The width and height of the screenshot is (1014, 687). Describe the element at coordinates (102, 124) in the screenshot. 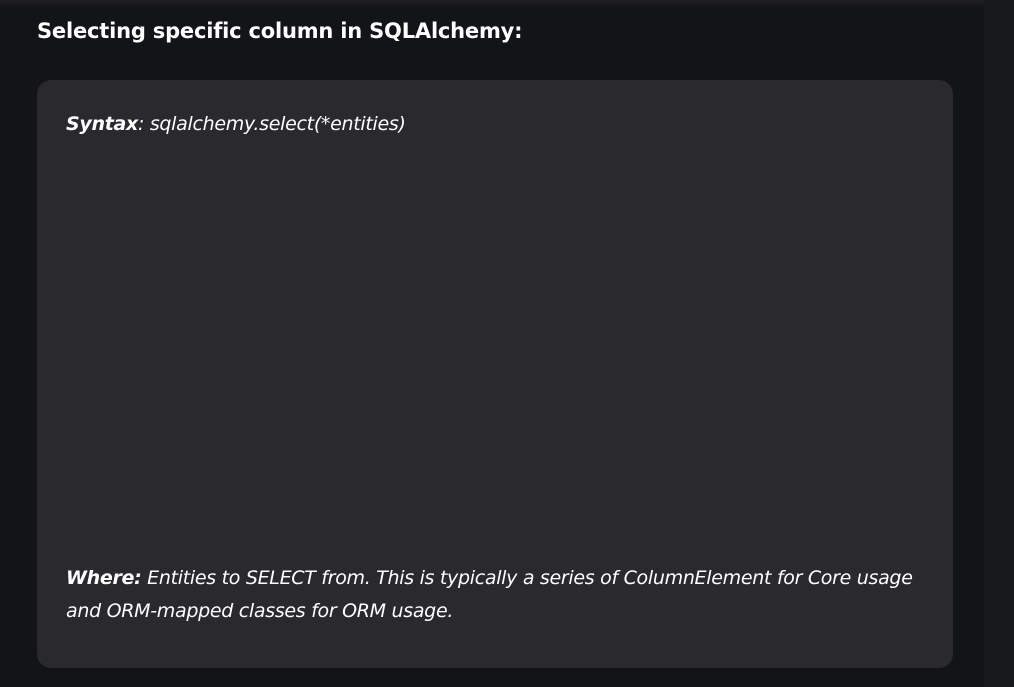

I see `syntax-label: Syntax` at that location.